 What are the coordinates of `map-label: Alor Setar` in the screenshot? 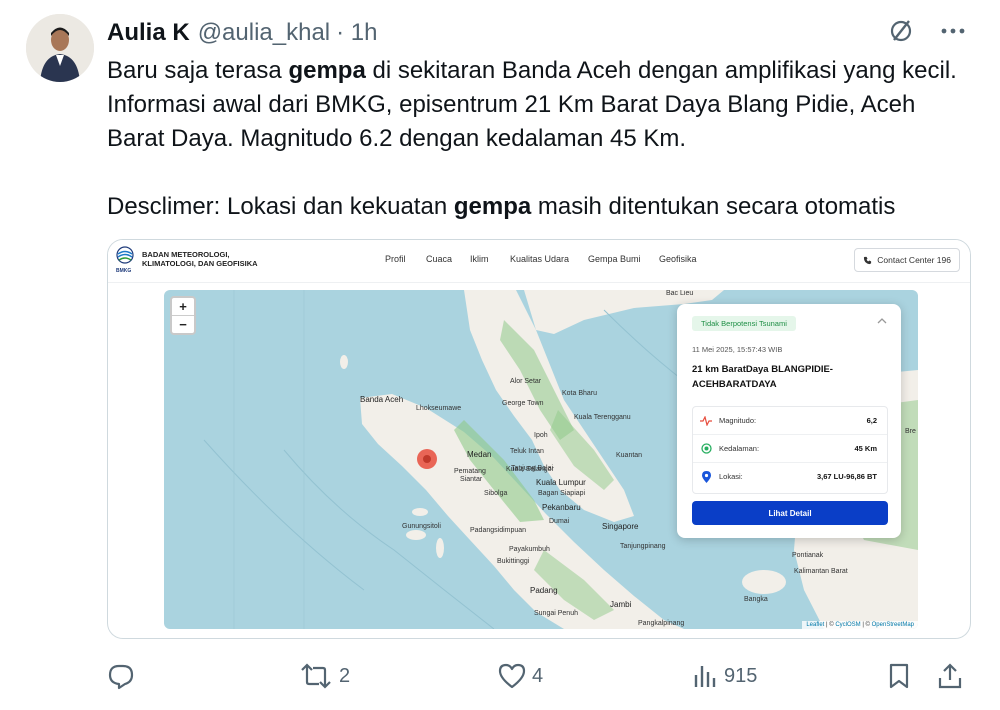 It's located at (526, 381).